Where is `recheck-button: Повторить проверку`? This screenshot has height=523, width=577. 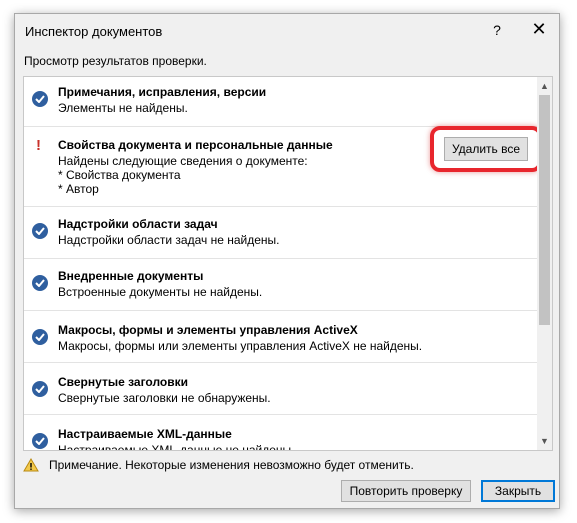 recheck-button: Повторить проверку is located at coordinates (406, 491).